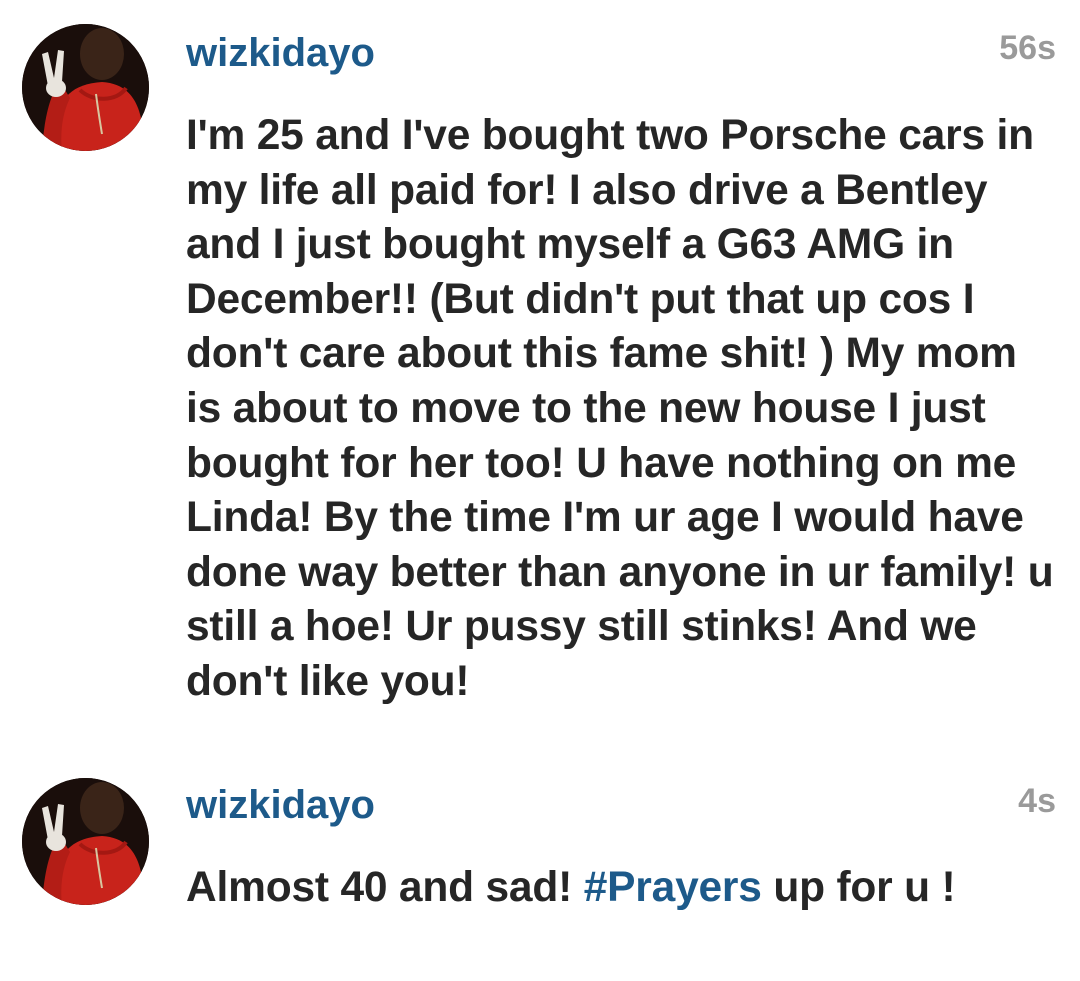  I want to click on comment-text-part: up for u !, so click(858, 887).